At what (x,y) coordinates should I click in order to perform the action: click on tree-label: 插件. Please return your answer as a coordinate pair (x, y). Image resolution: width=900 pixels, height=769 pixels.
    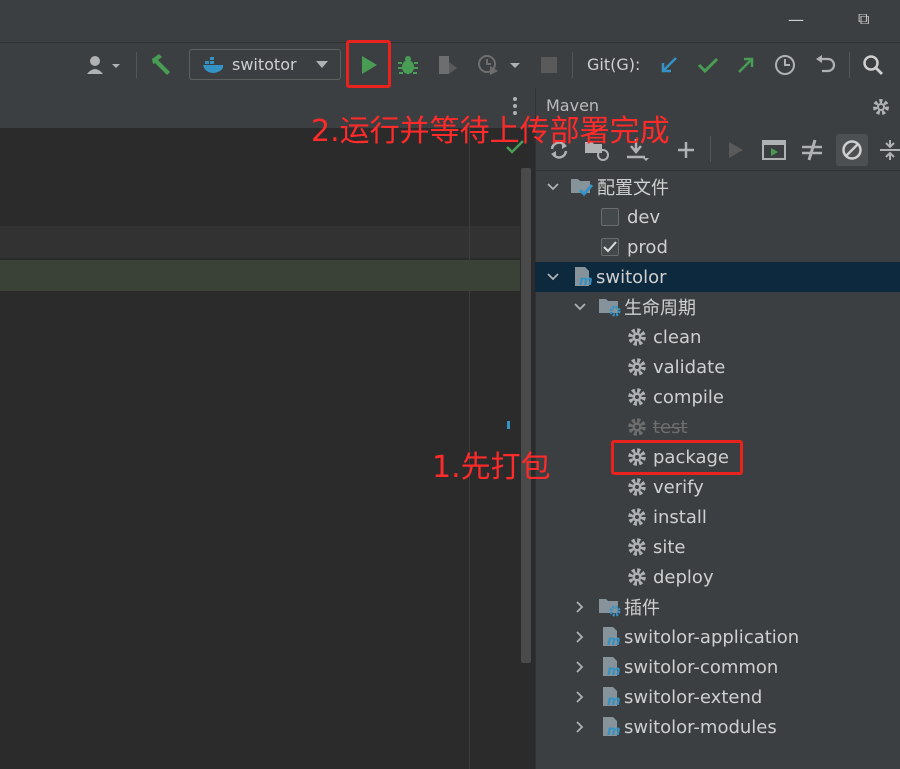
    Looking at the image, I should click on (642, 608).